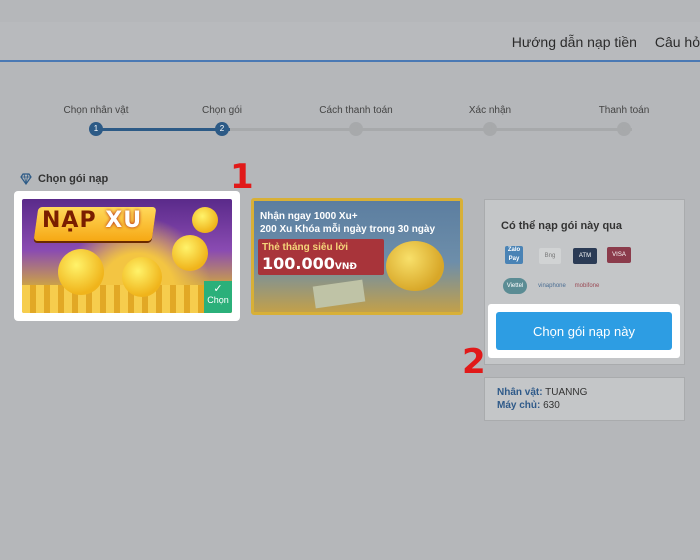 The width and height of the screenshot is (700, 560). Describe the element at coordinates (218, 300) in the screenshot. I see `selected-badge-label: Chọn` at that location.